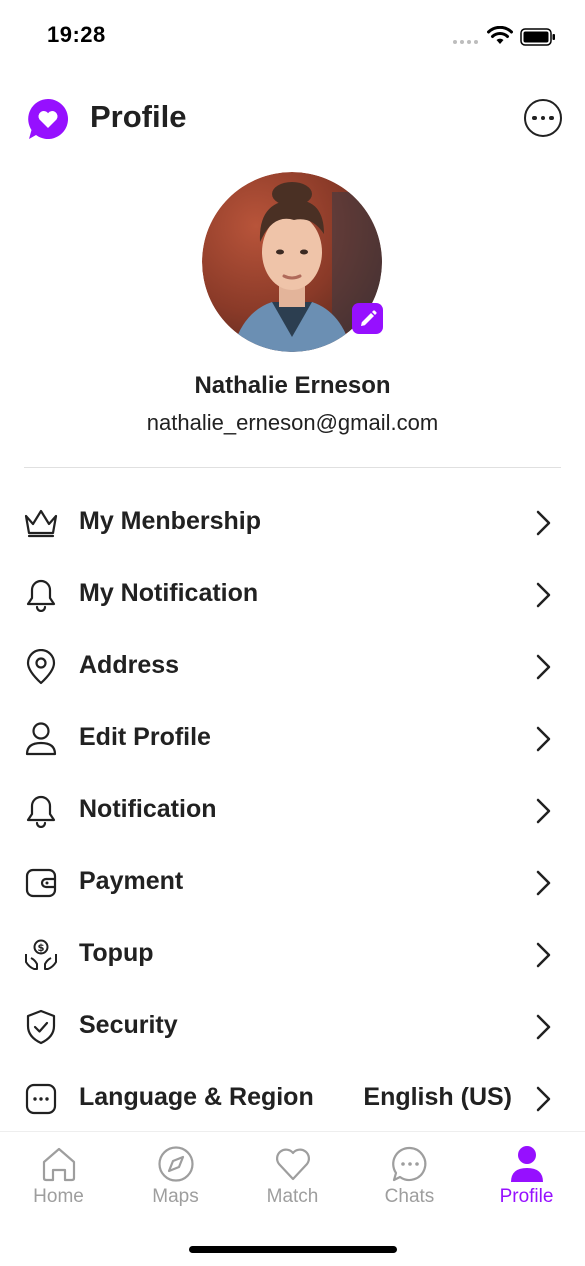  I want to click on tab-chats: Chats, so click(409, 1174).